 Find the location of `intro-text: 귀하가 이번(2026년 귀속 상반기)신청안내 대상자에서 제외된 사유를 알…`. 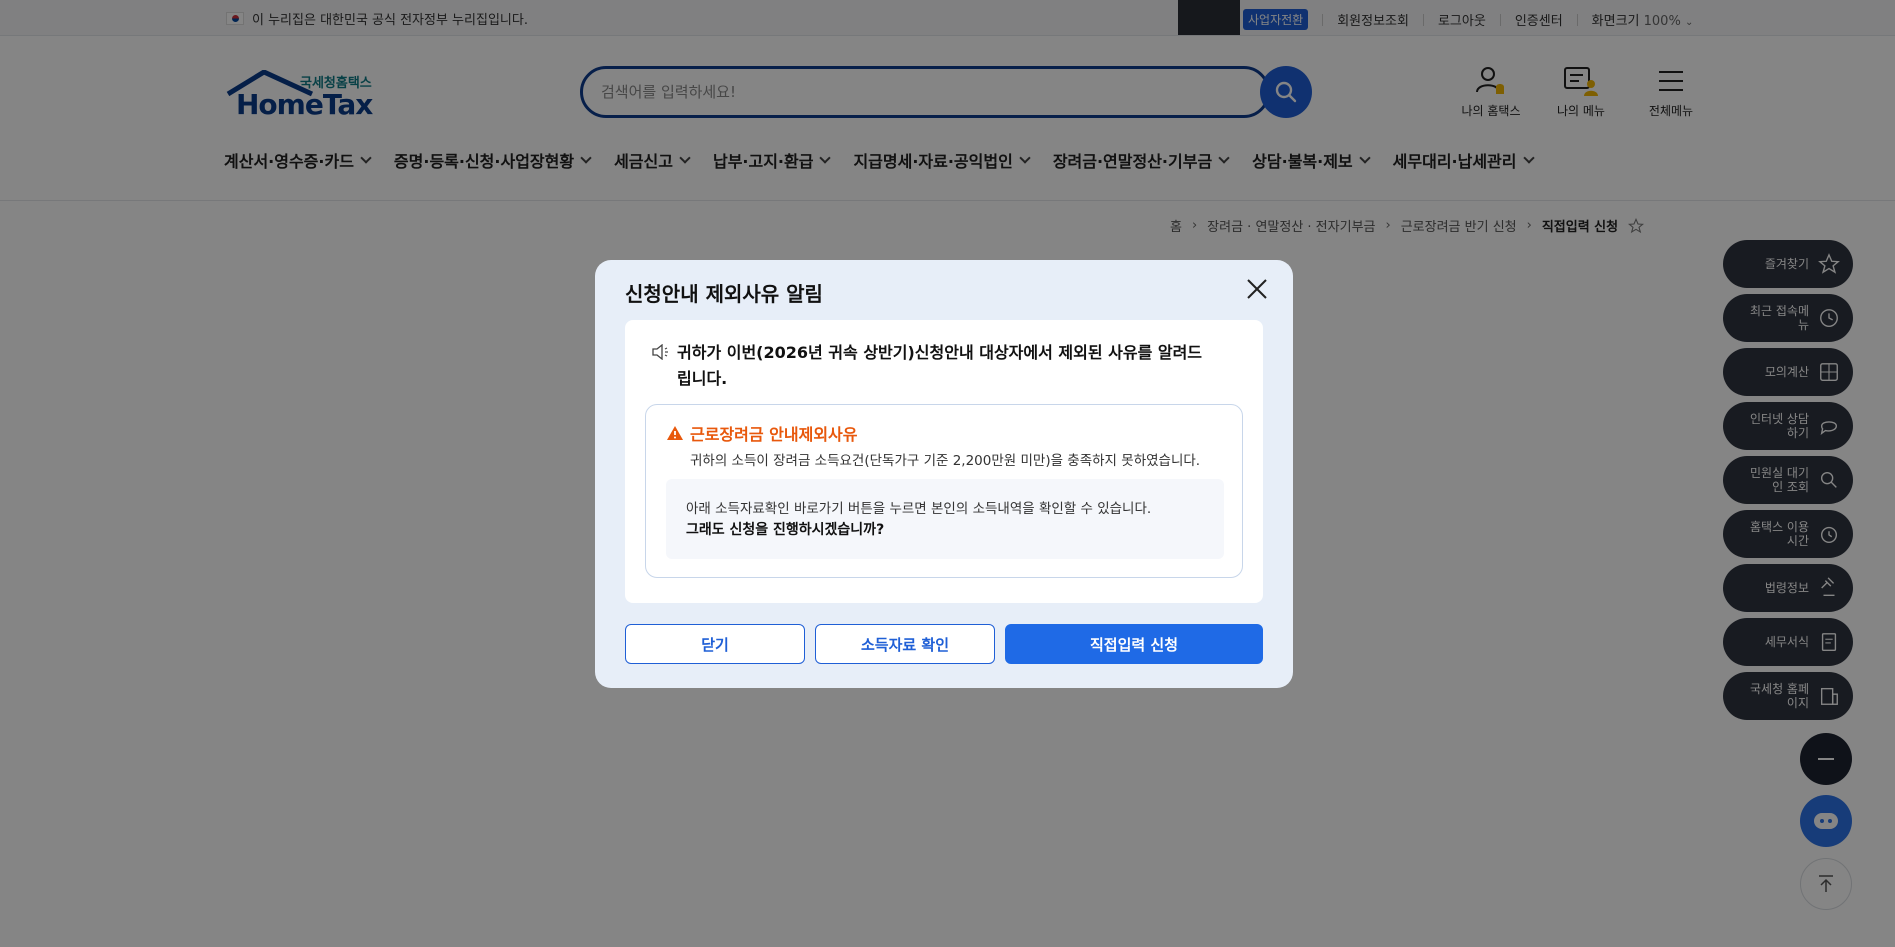

intro-text: 귀하가 이번(2026년 귀속 상반기)신청안내 대상자에서 제외된 사유를 알… is located at coordinates (940, 365).